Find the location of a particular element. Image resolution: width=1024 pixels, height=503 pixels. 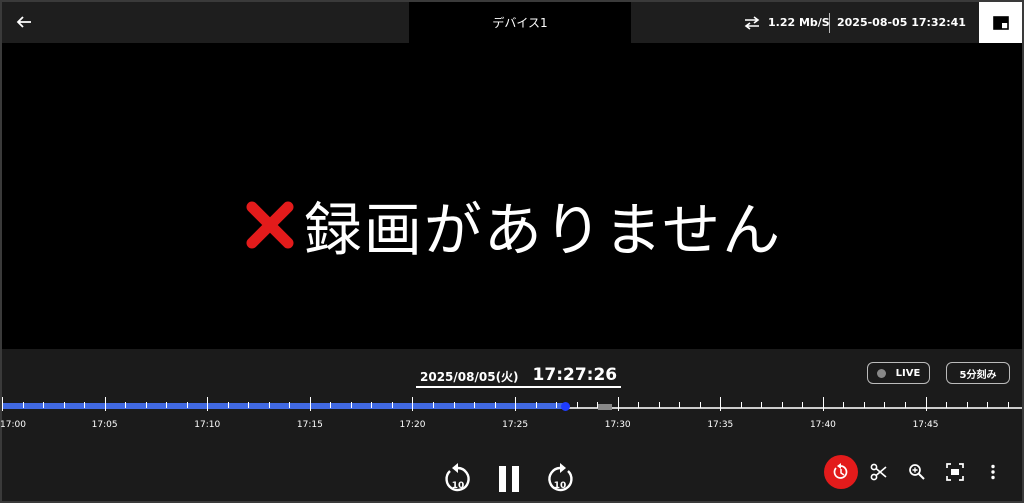

timeline-label: 17:10 is located at coordinates (207, 425).